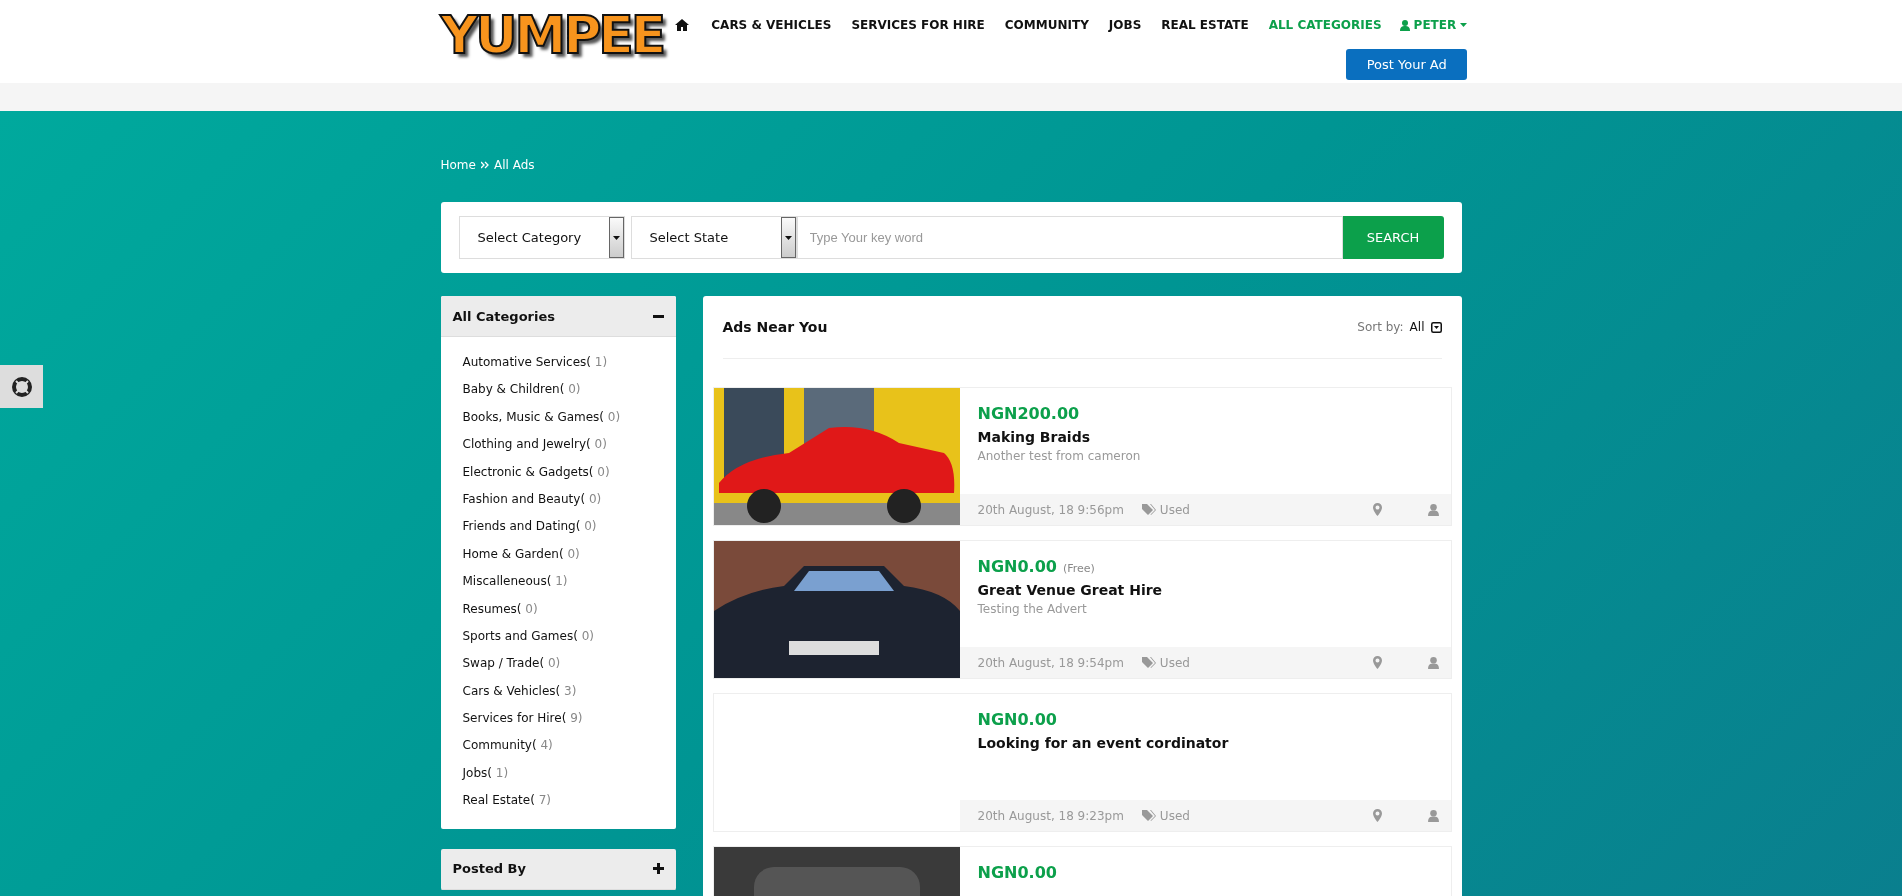 The image size is (1902, 896). Describe the element at coordinates (484, 165) in the screenshot. I see `chevrons-icon` at that location.